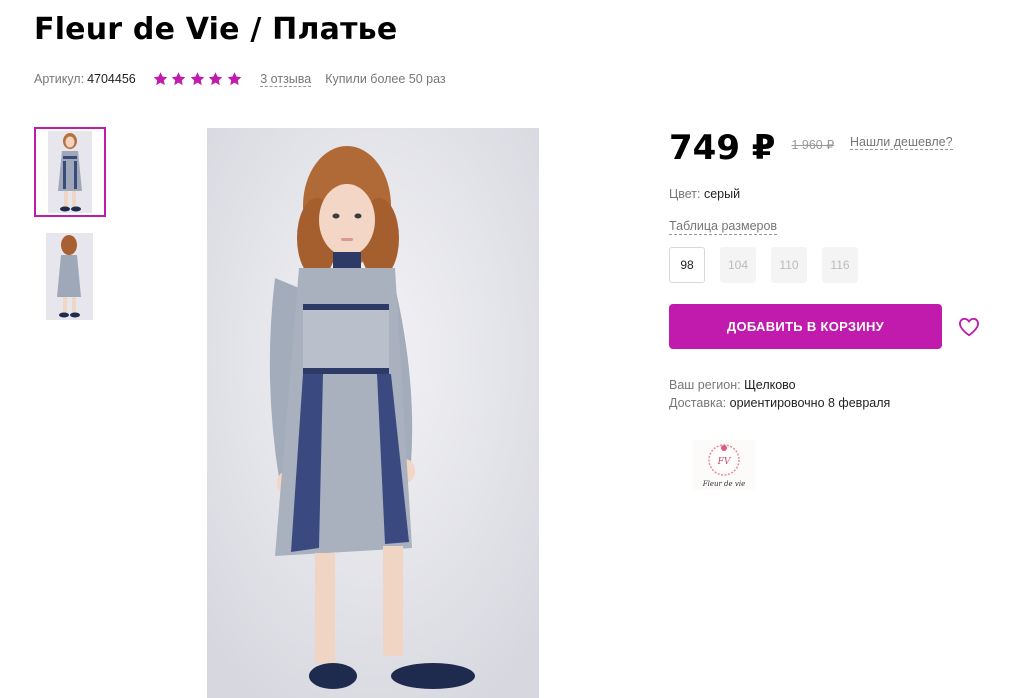 This screenshot has width=1030, height=698. I want to click on color-value: серый, so click(722, 194).